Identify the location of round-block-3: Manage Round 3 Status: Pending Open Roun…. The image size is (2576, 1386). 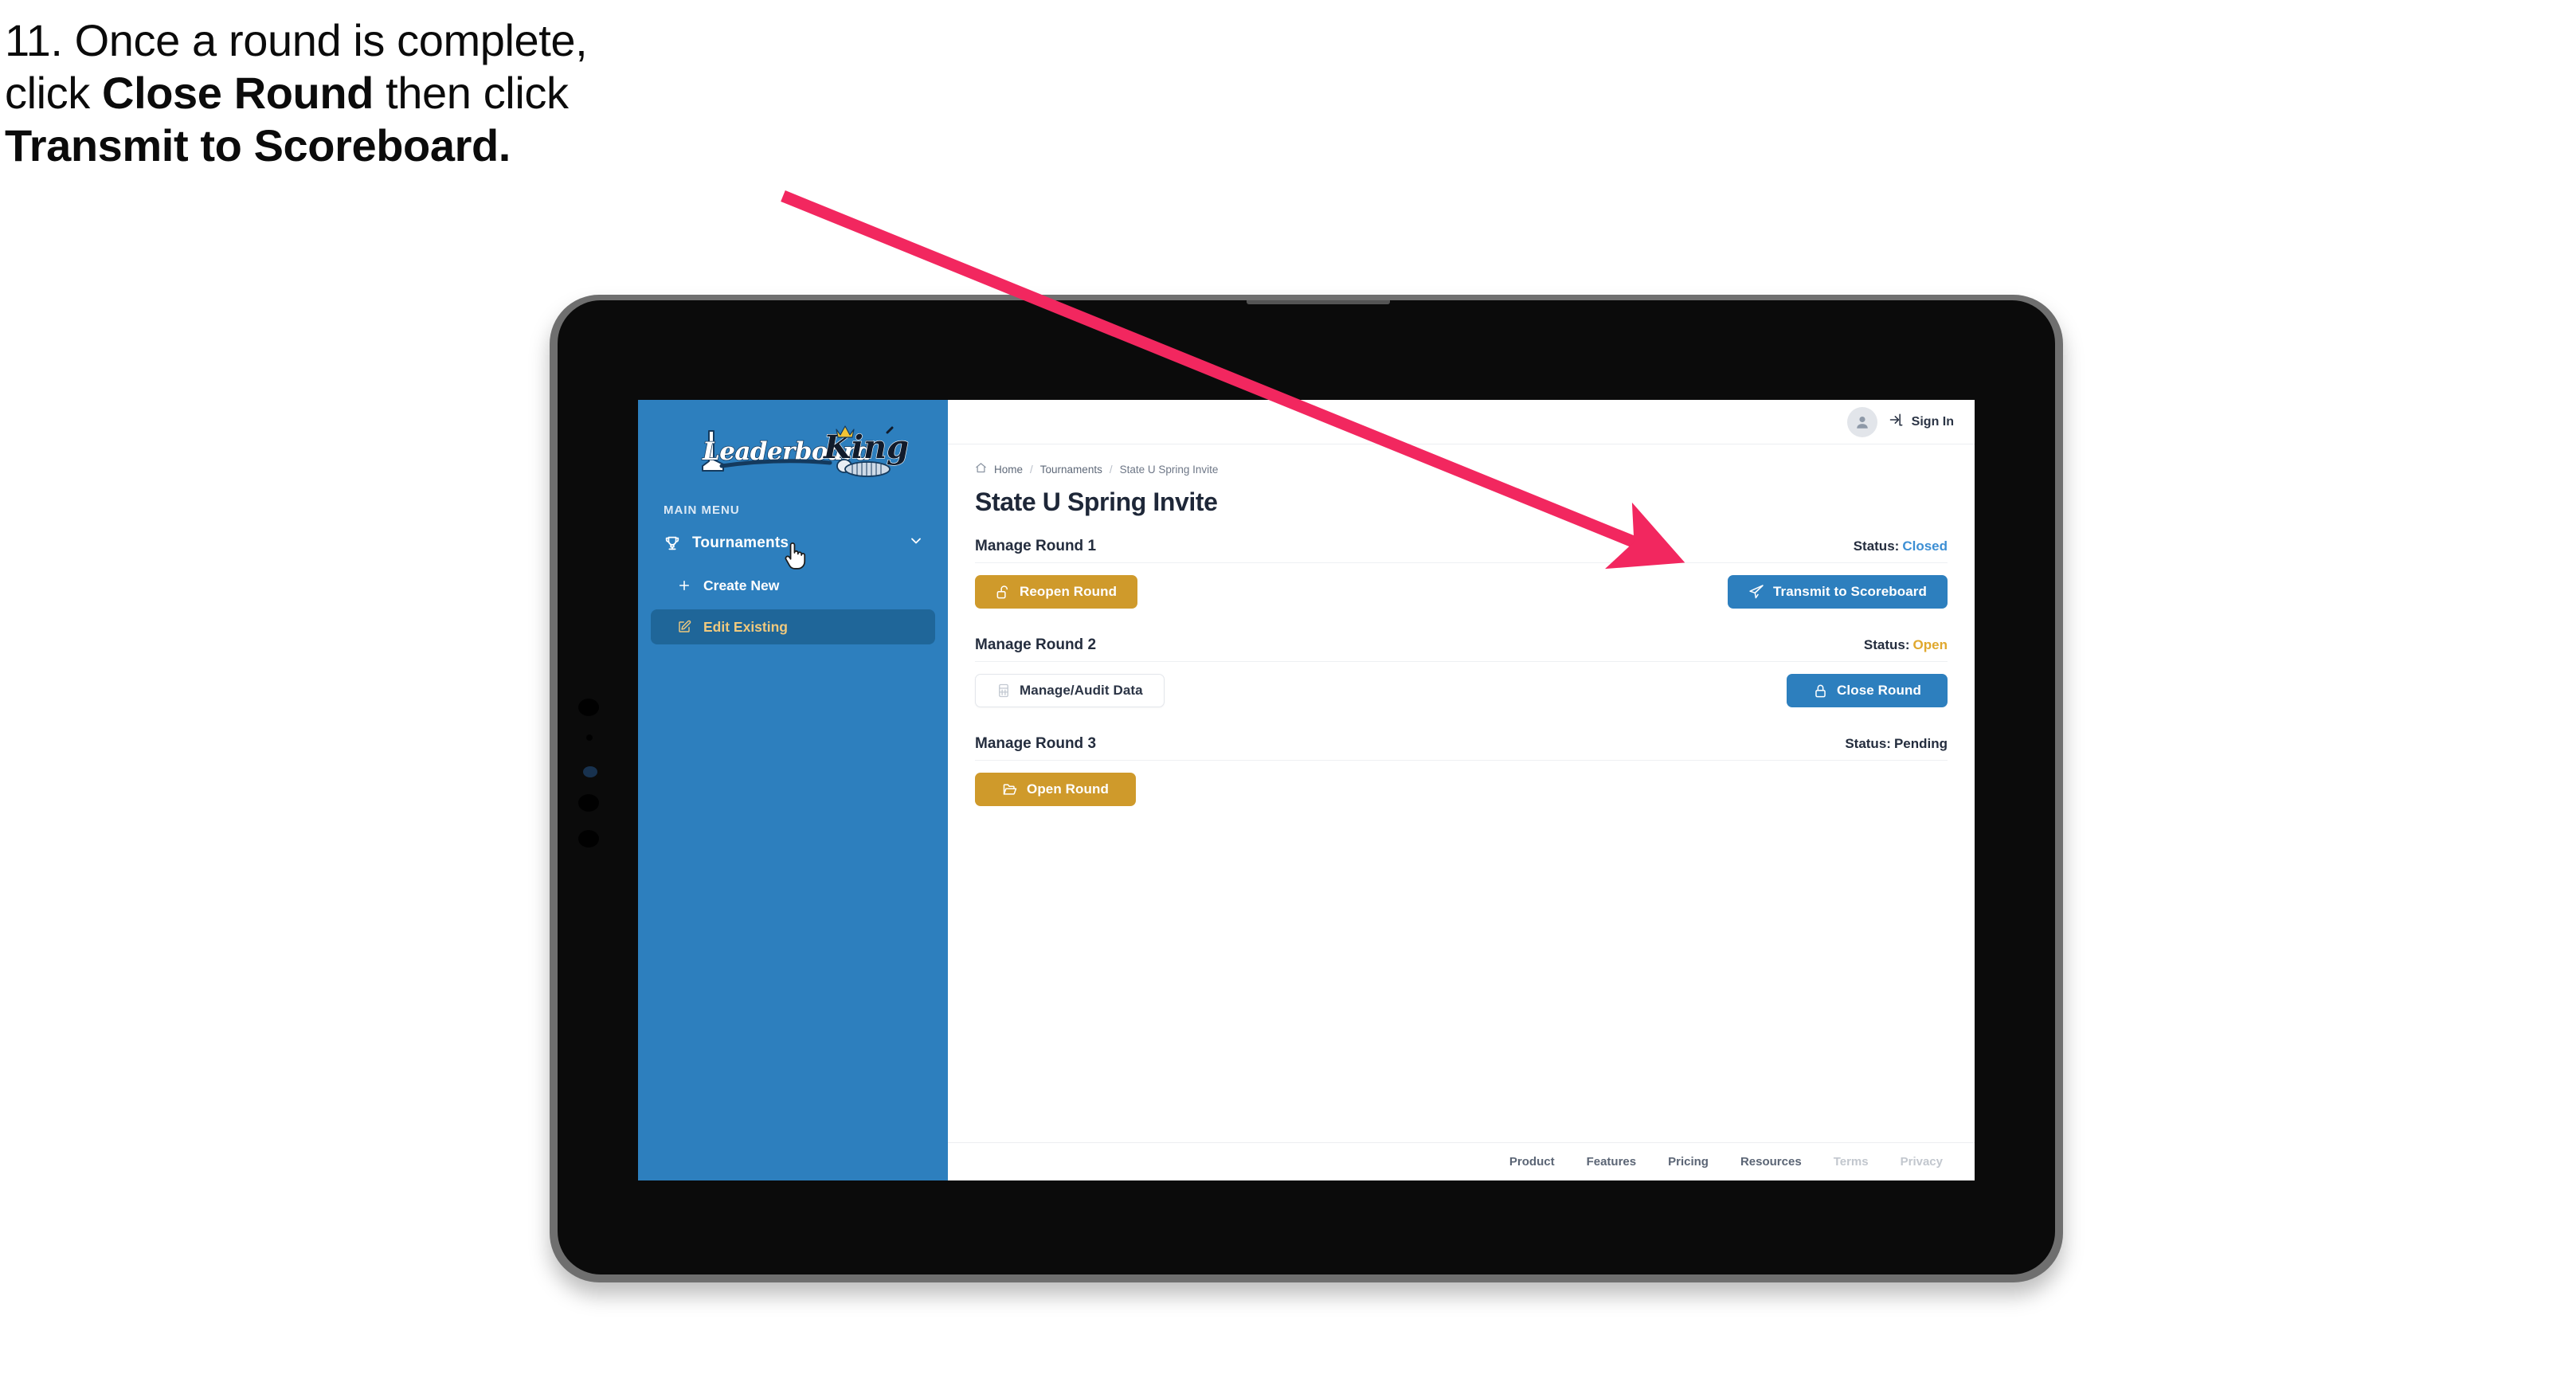
(1461, 771).